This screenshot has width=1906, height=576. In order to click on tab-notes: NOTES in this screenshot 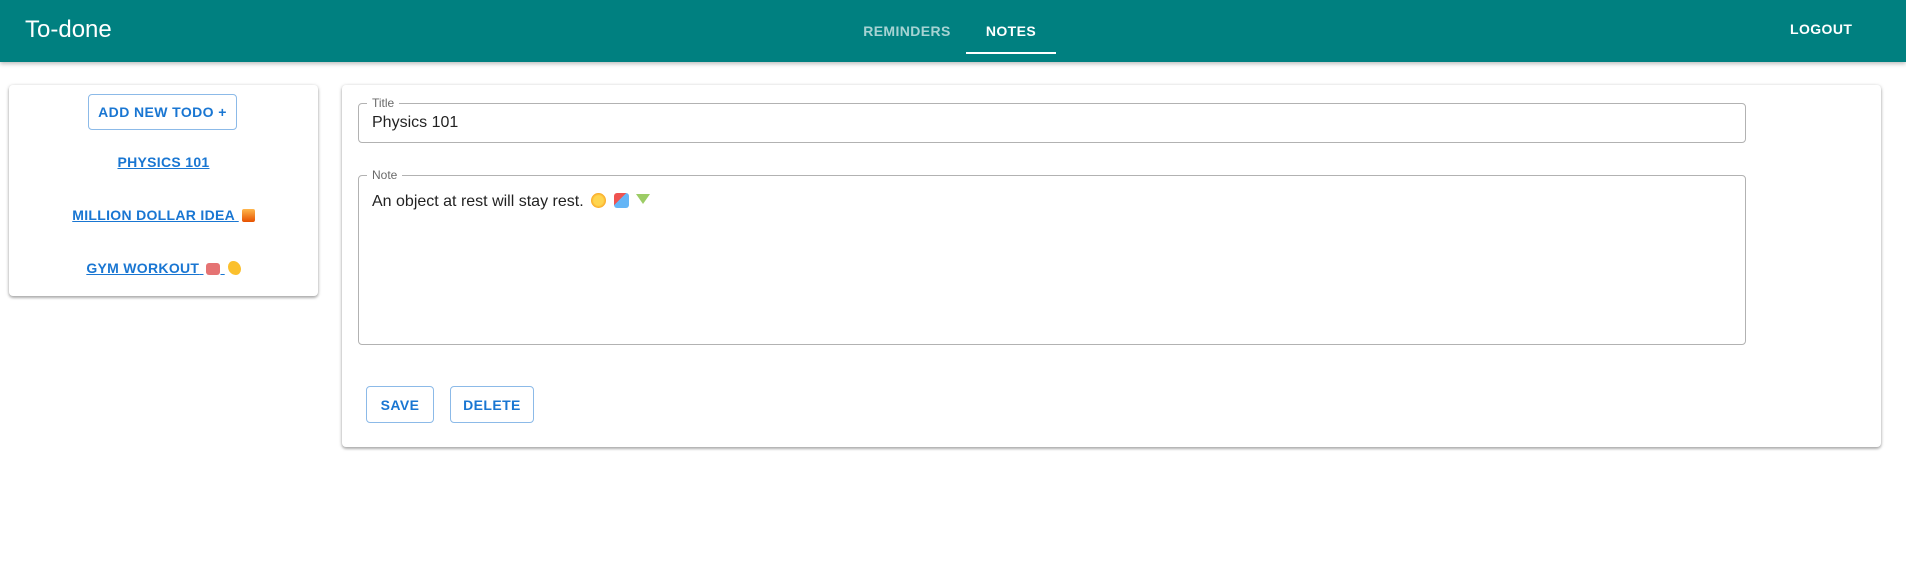, I will do `click(1011, 31)`.